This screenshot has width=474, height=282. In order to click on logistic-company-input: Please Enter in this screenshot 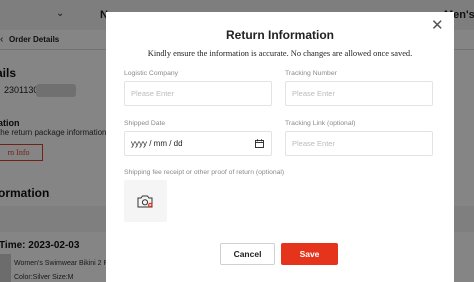, I will do `click(198, 93)`.